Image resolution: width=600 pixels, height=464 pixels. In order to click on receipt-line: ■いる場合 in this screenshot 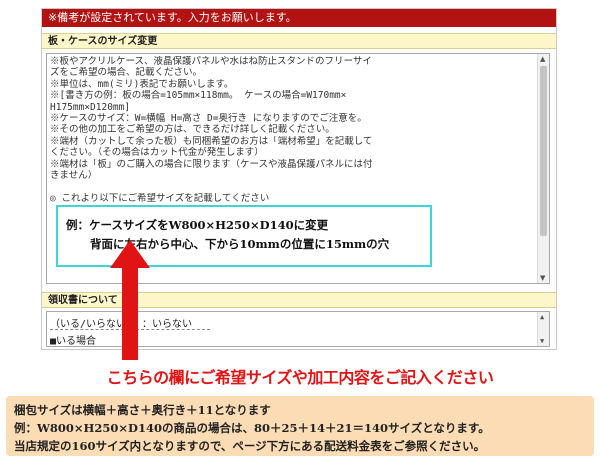, I will do `click(73, 341)`.